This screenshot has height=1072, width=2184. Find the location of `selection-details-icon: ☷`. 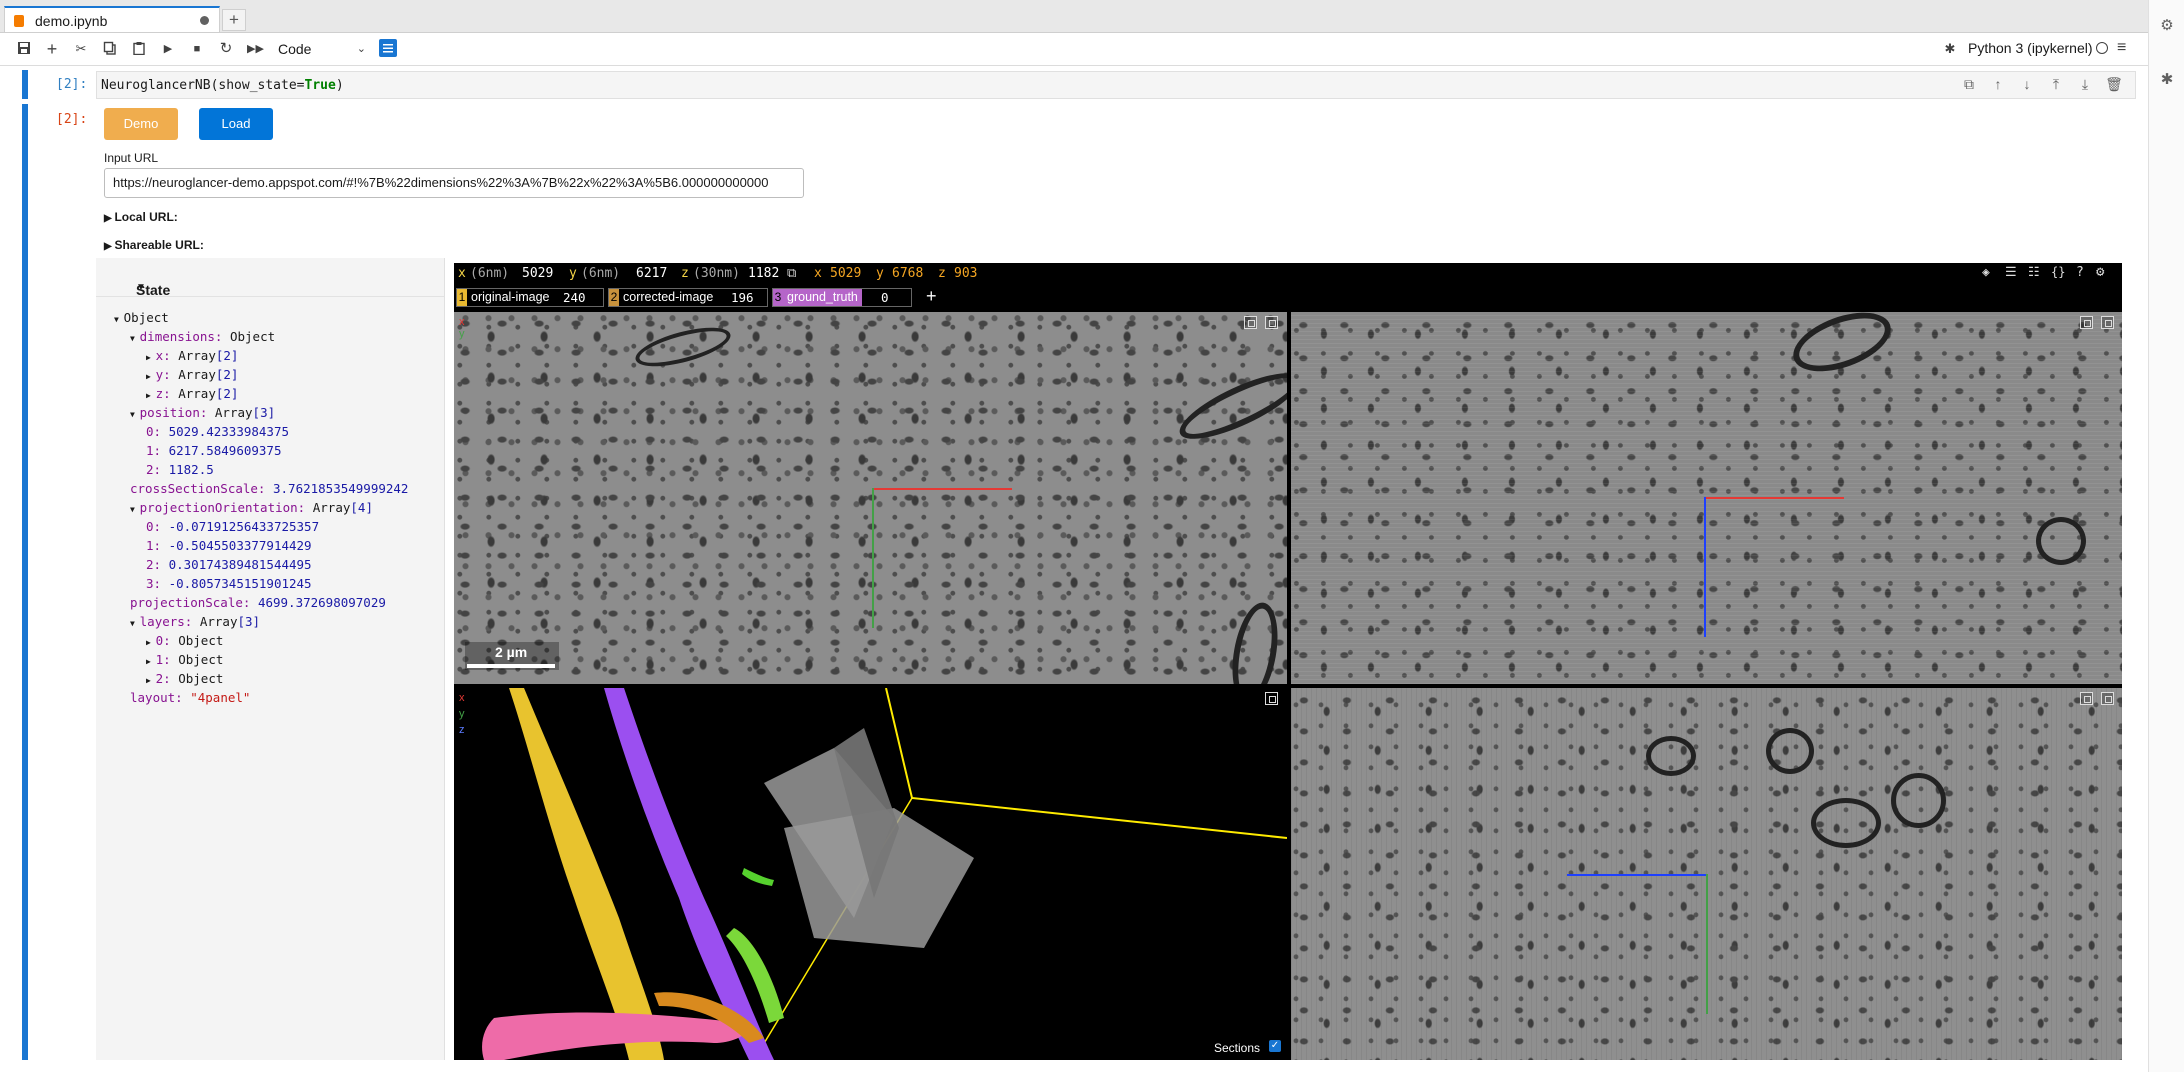

selection-details-icon: ☷ is located at coordinates (2034, 272).